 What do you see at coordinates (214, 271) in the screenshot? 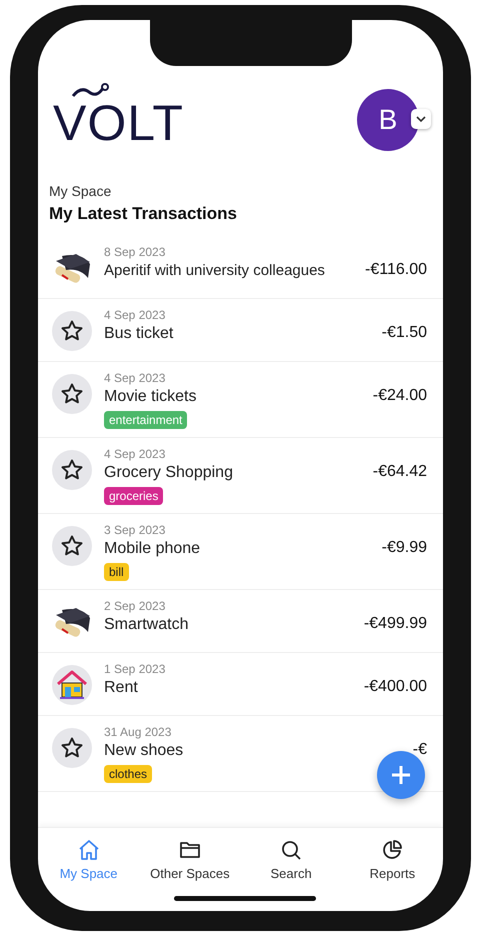
I see `transaction-title: Aperitif with university colleagues` at bounding box center [214, 271].